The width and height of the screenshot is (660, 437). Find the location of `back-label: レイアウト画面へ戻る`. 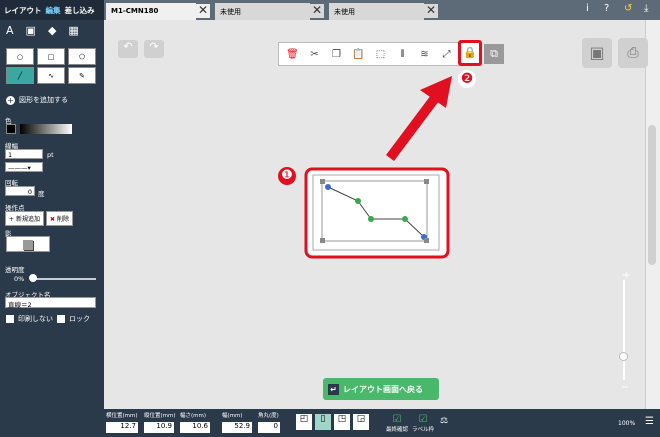

back-label: レイアウト画面へ戻る is located at coordinates (383, 389).